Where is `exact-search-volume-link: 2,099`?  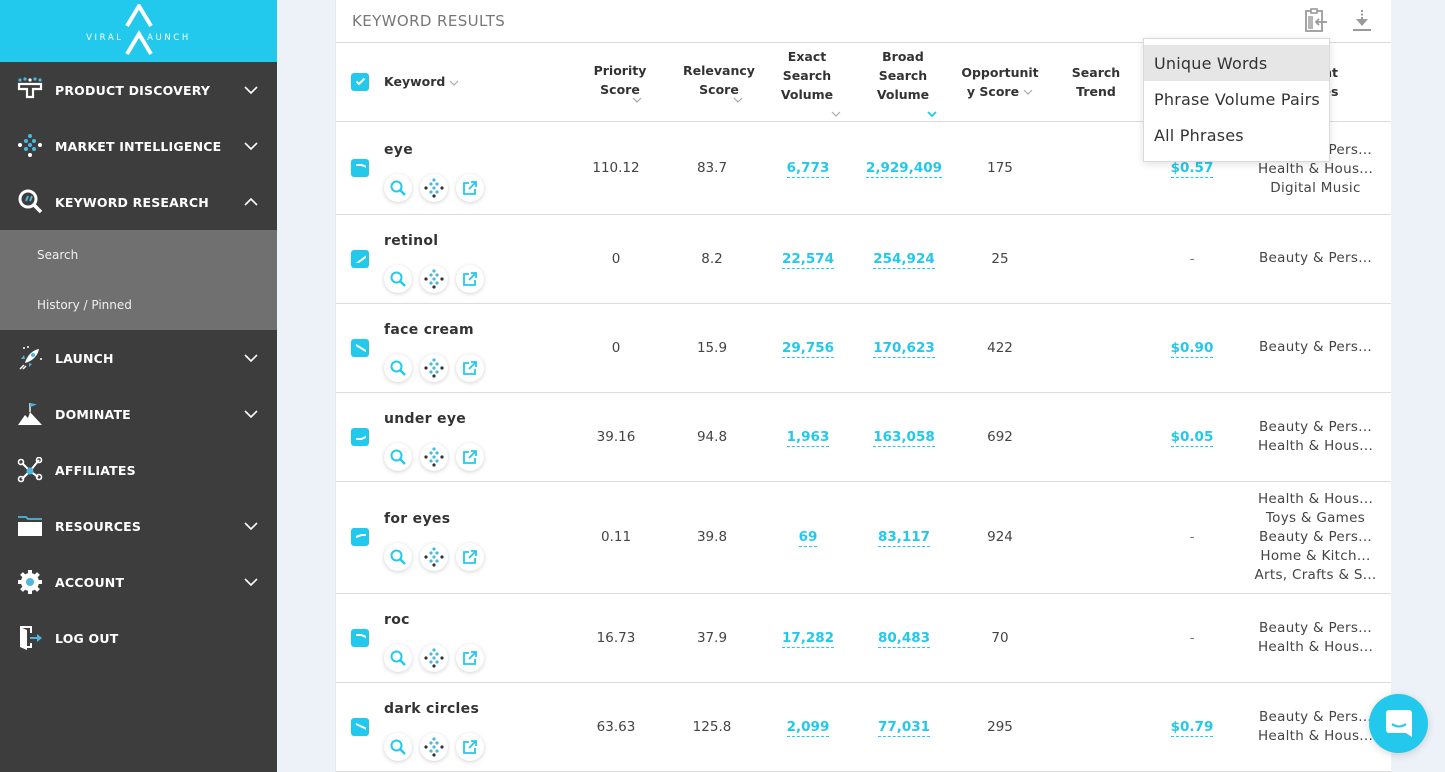 exact-search-volume-link: 2,099 is located at coordinates (808, 727).